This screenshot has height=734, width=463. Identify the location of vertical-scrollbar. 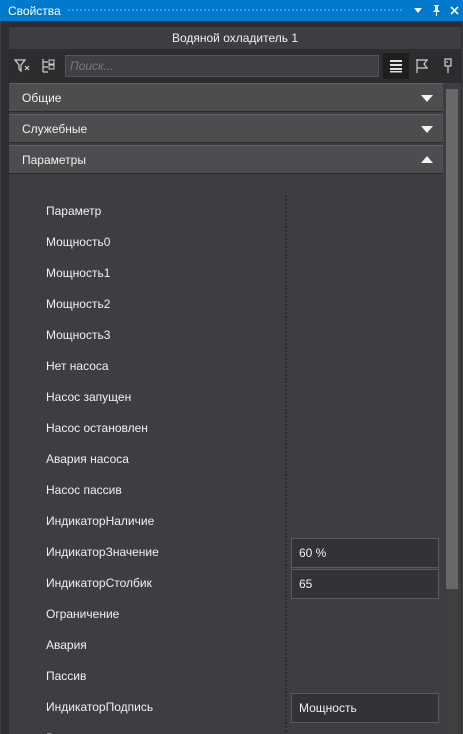
(452, 408).